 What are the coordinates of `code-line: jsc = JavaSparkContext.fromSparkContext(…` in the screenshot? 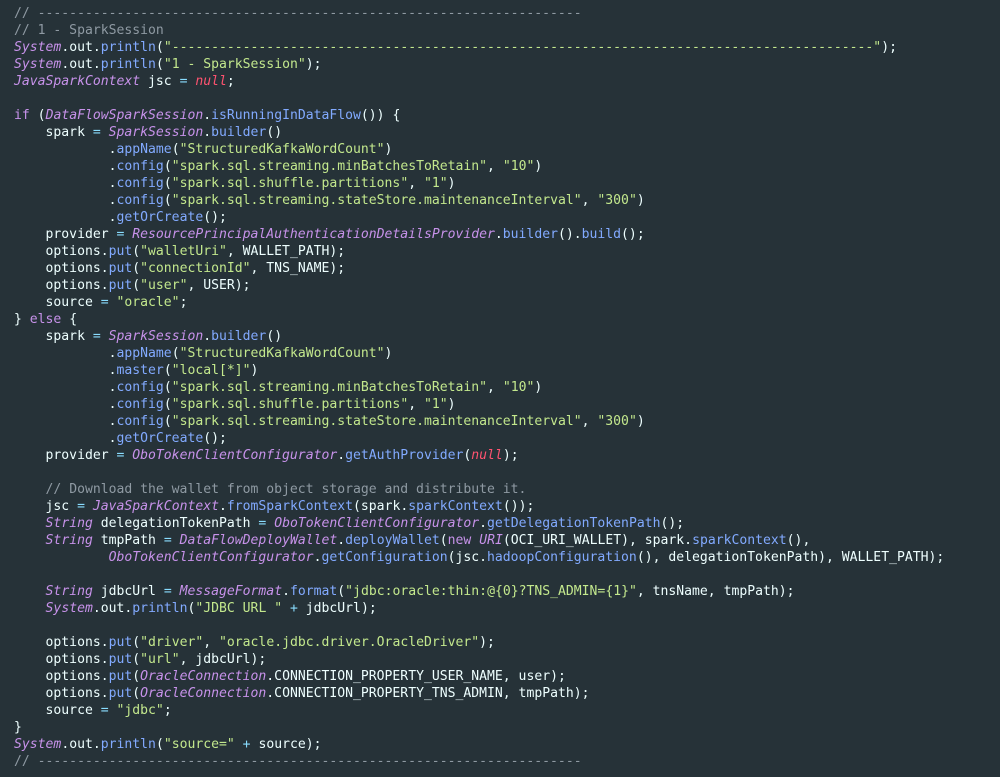 It's located at (507, 506).